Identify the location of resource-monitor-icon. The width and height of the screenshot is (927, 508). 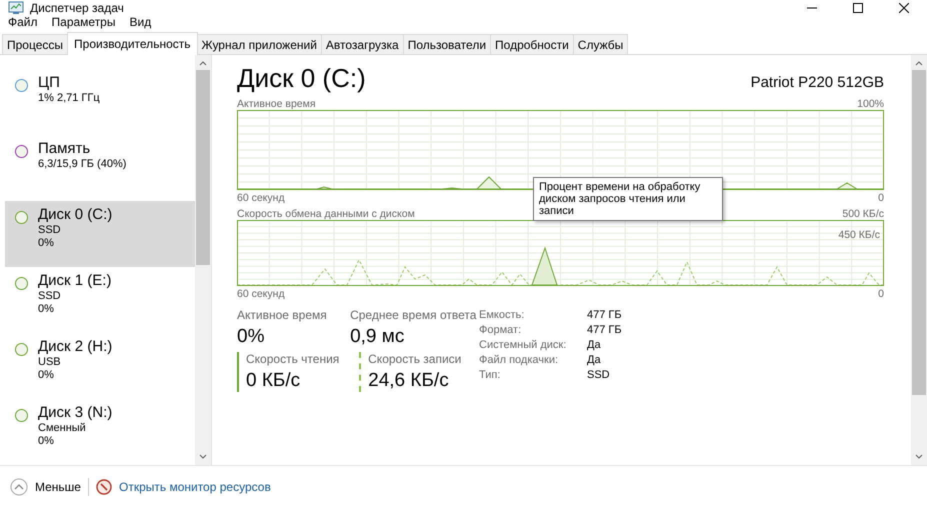
(104, 487).